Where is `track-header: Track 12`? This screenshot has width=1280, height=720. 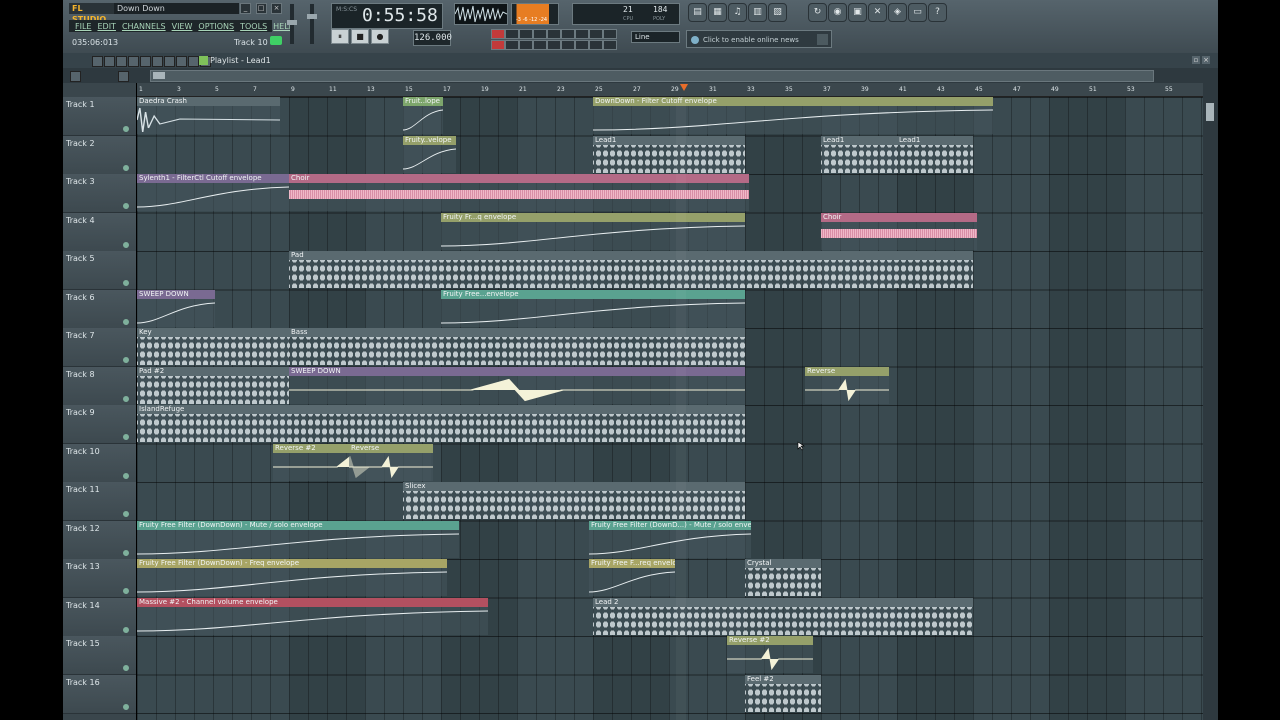 track-header: Track 12 is located at coordinates (99, 540).